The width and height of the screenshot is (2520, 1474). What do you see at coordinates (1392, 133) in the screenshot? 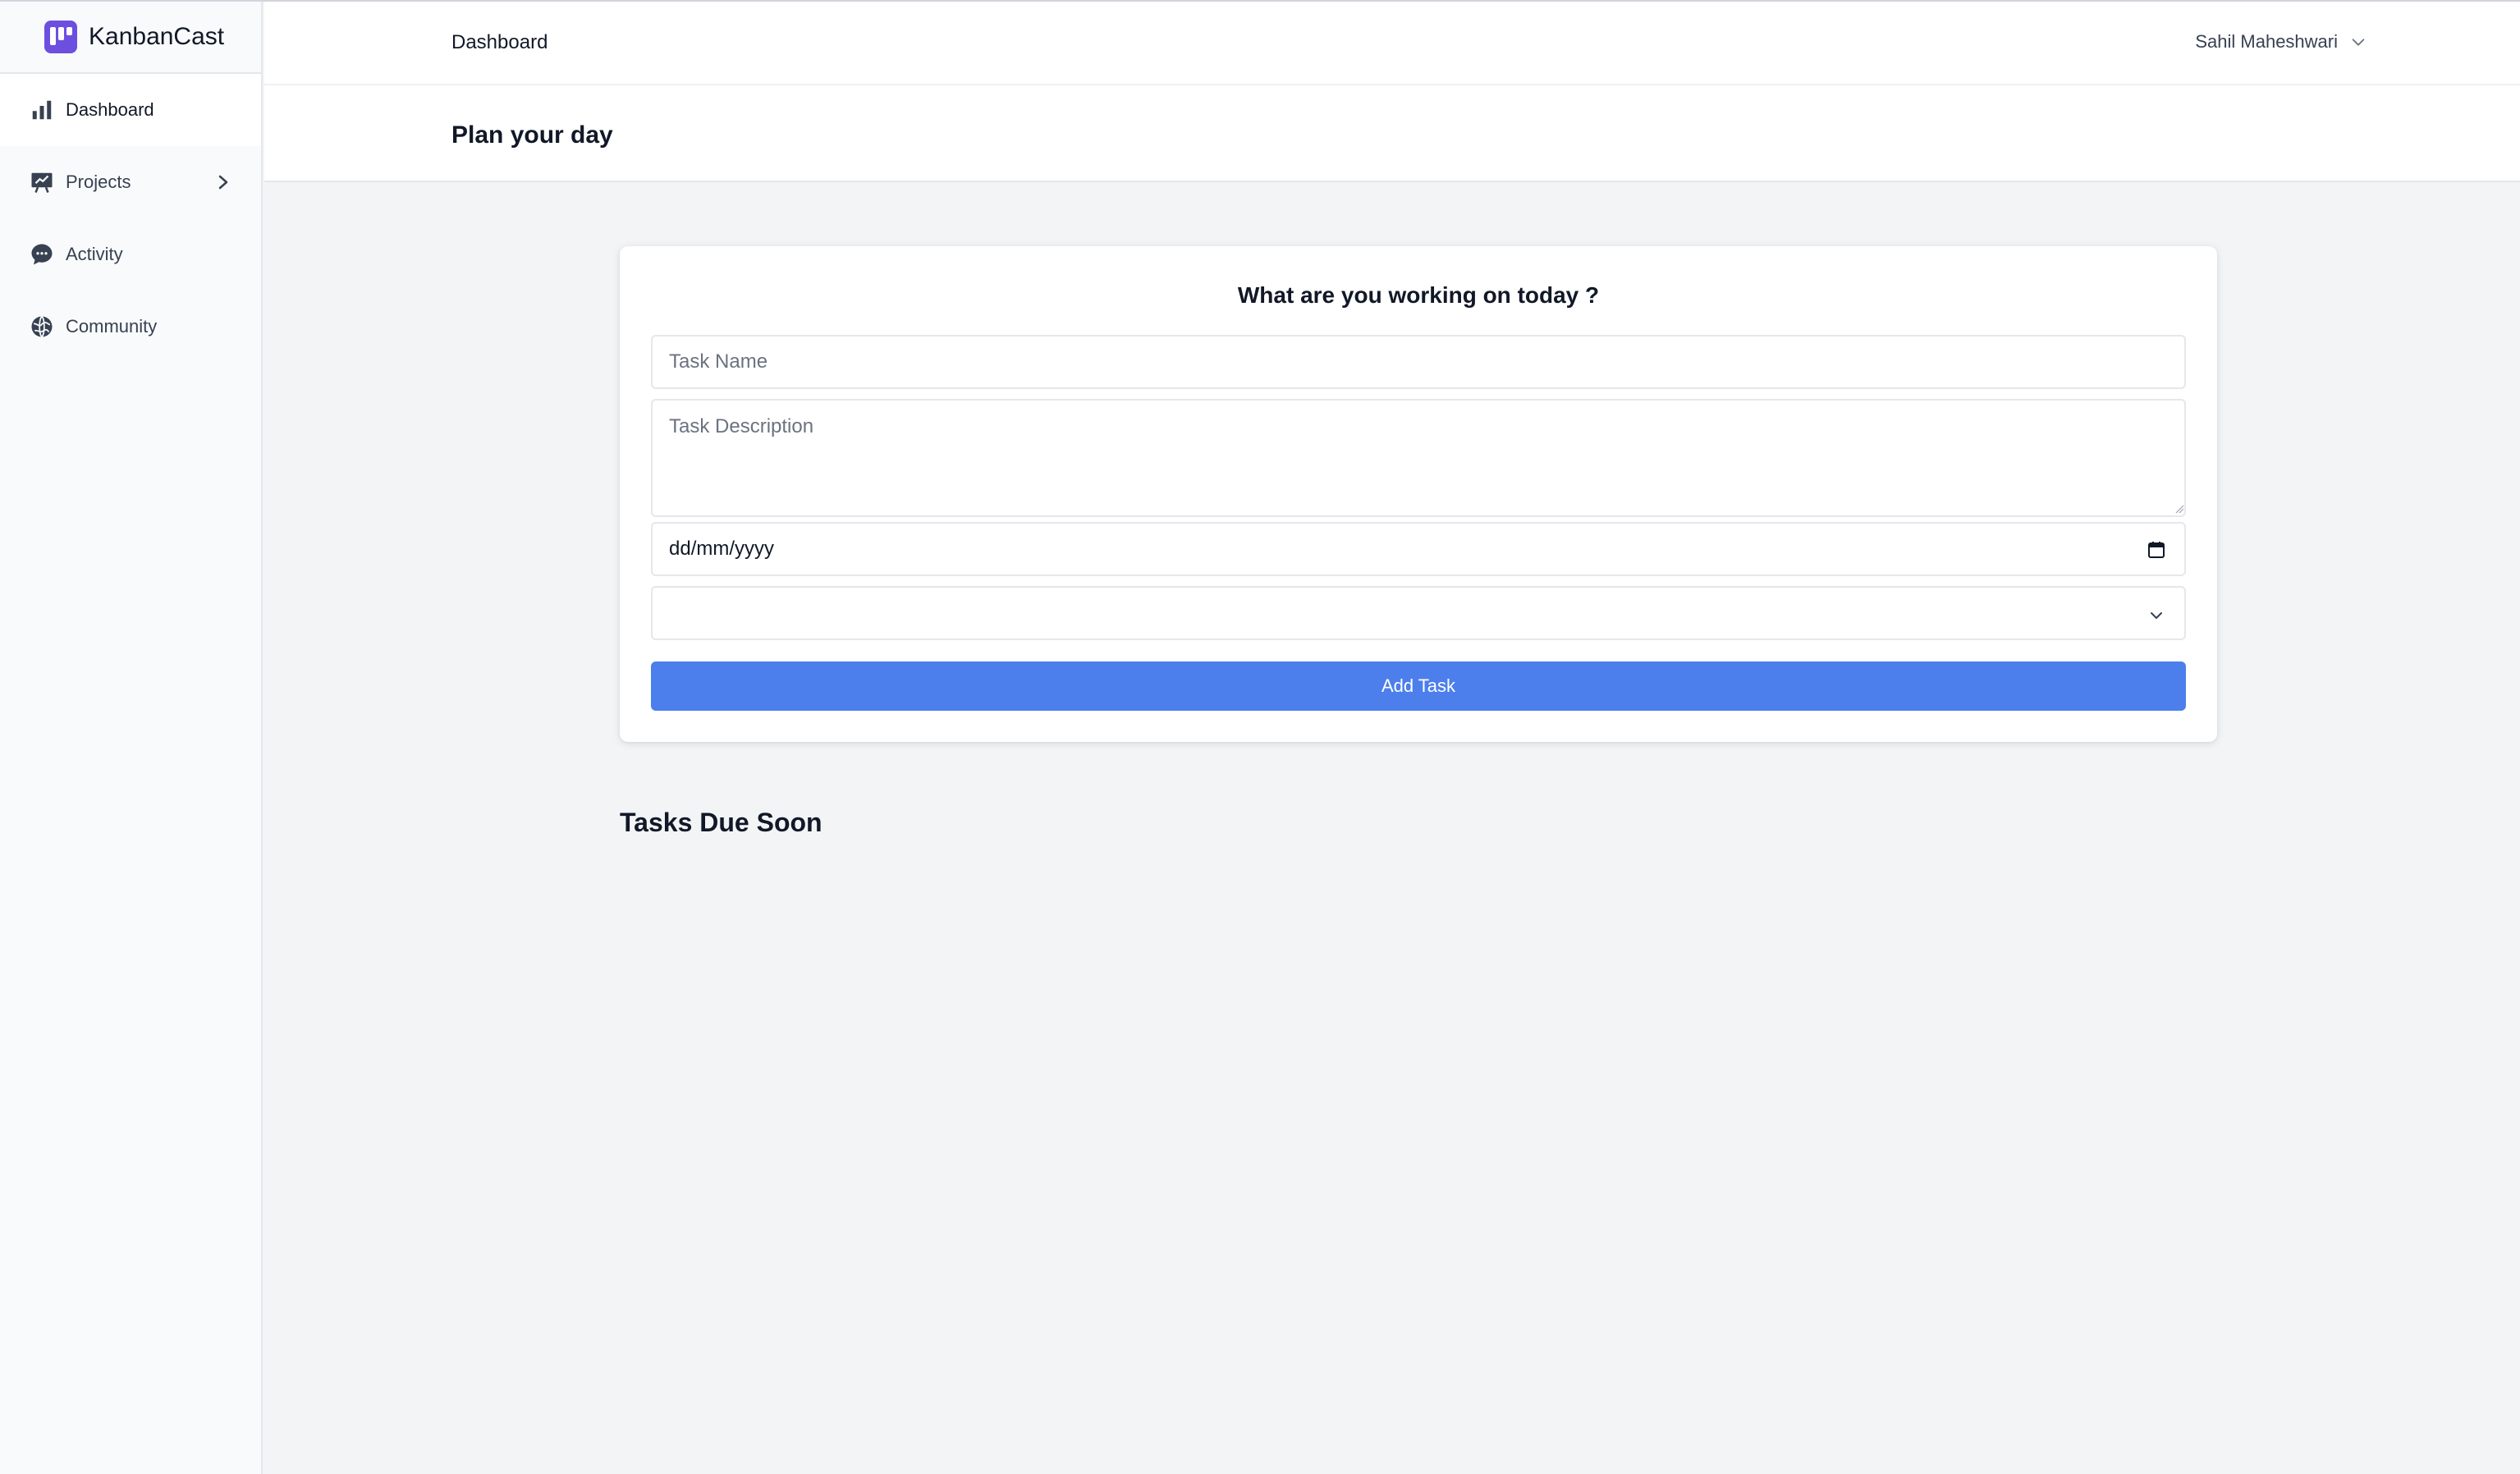
I see `page-header: Plan your day` at bounding box center [1392, 133].